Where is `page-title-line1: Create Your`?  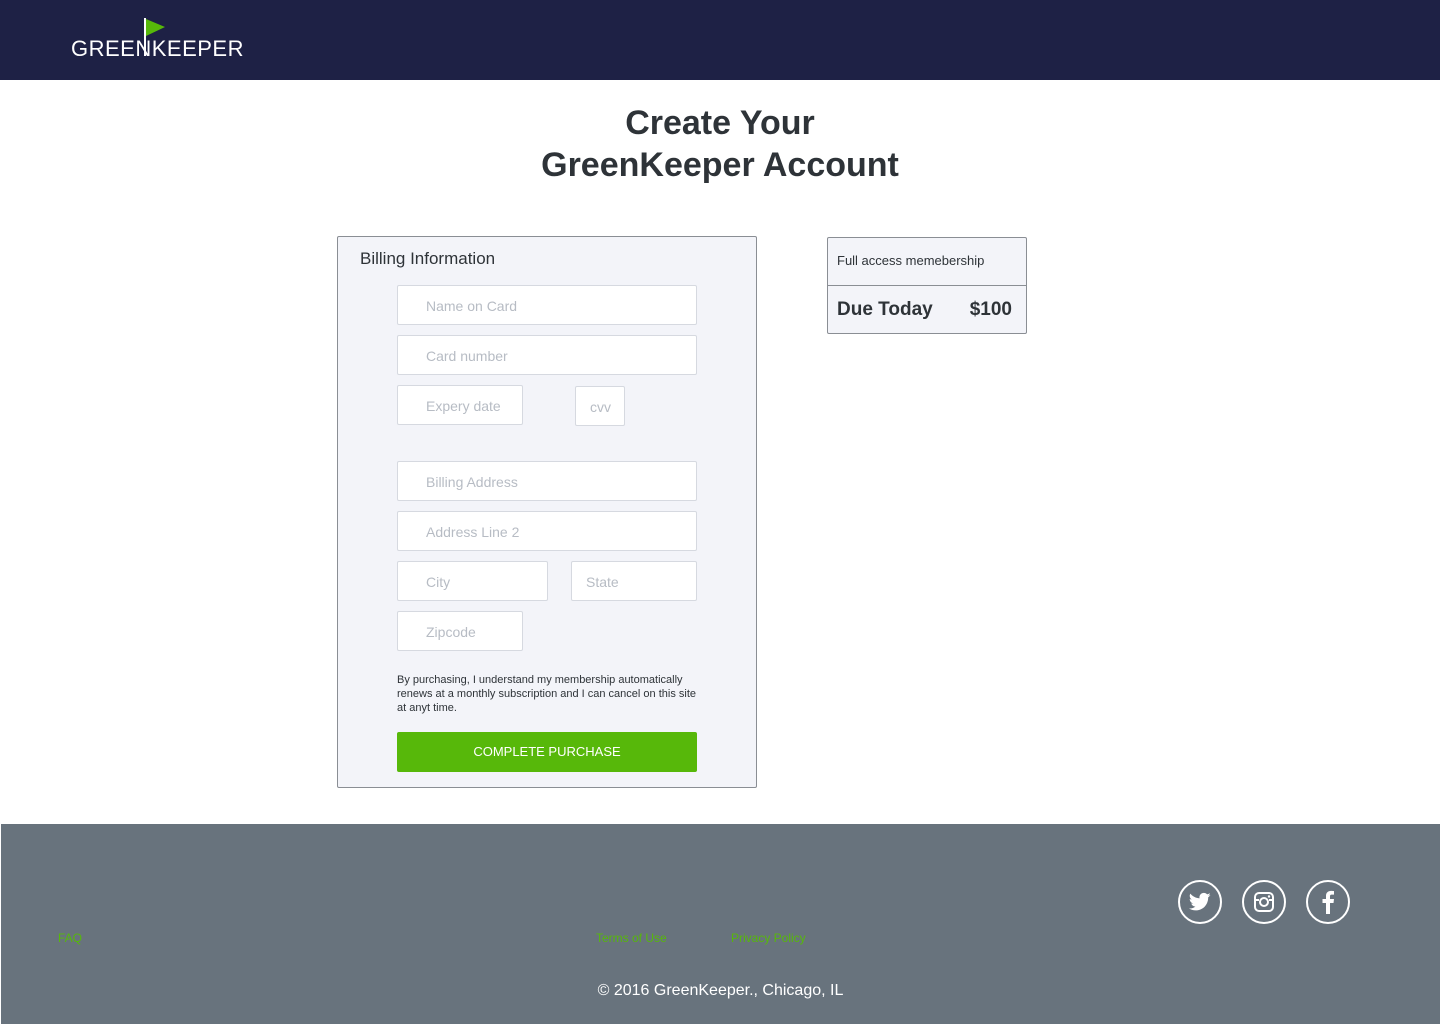
page-title-line1: Create Your is located at coordinates (720, 123).